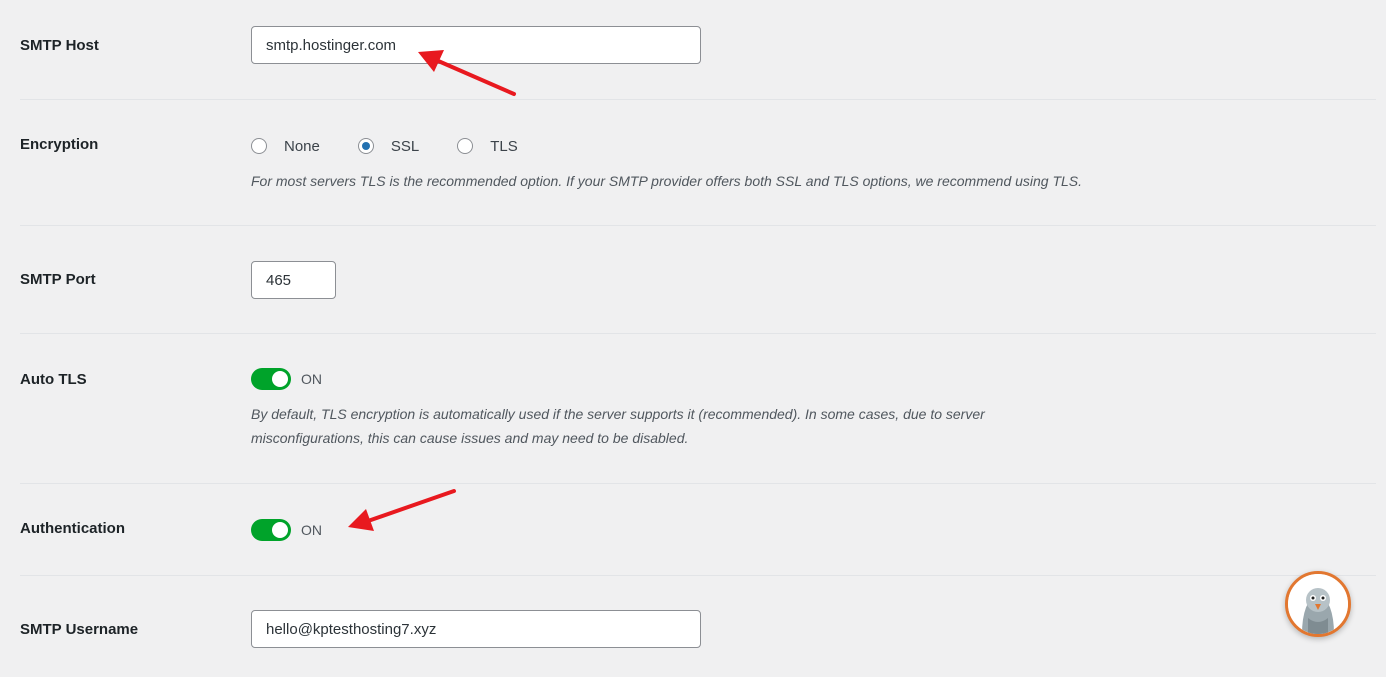 This screenshot has width=1386, height=677. What do you see at coordinates (293, 280) in the screenshot?
I see `smtp-port-input` at bounding box center [293, 280].